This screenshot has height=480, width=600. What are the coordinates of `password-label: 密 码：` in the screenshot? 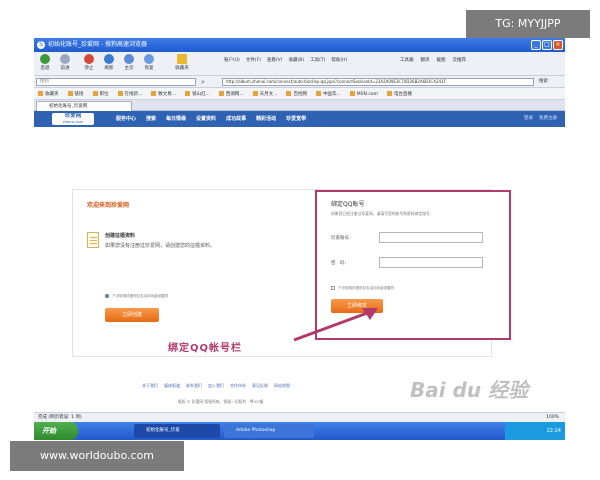 It's located at (340, 263).